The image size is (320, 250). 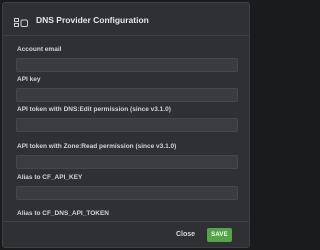 I want to click on dns-edit-token-input, so click(x=127, y=125).